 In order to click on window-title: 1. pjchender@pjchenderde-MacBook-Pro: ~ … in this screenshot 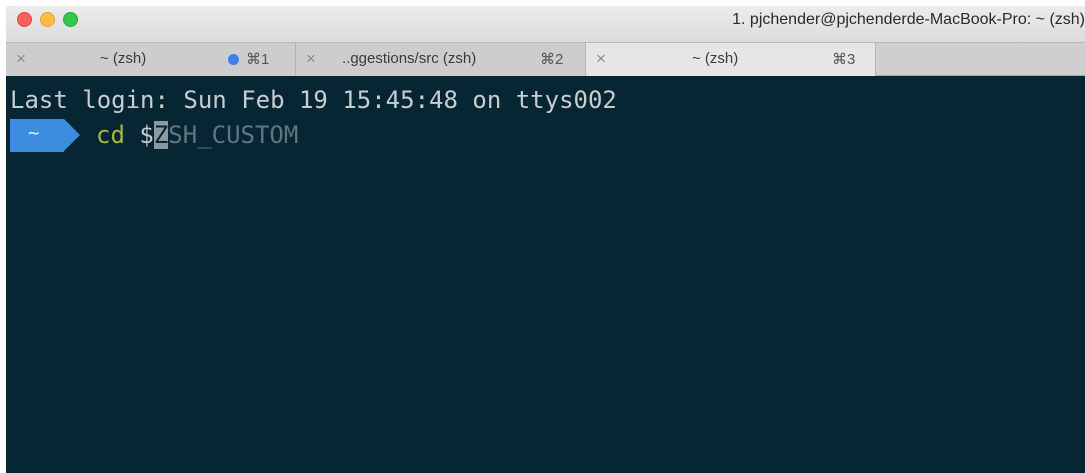, I will do `click(908, 19)`.